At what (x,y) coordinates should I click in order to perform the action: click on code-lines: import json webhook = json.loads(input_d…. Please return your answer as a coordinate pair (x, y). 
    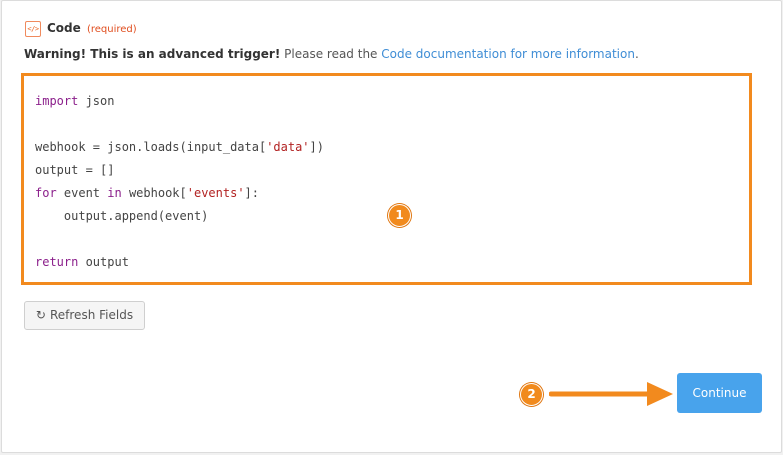
    Looking at the image, I should click on (179, 182).